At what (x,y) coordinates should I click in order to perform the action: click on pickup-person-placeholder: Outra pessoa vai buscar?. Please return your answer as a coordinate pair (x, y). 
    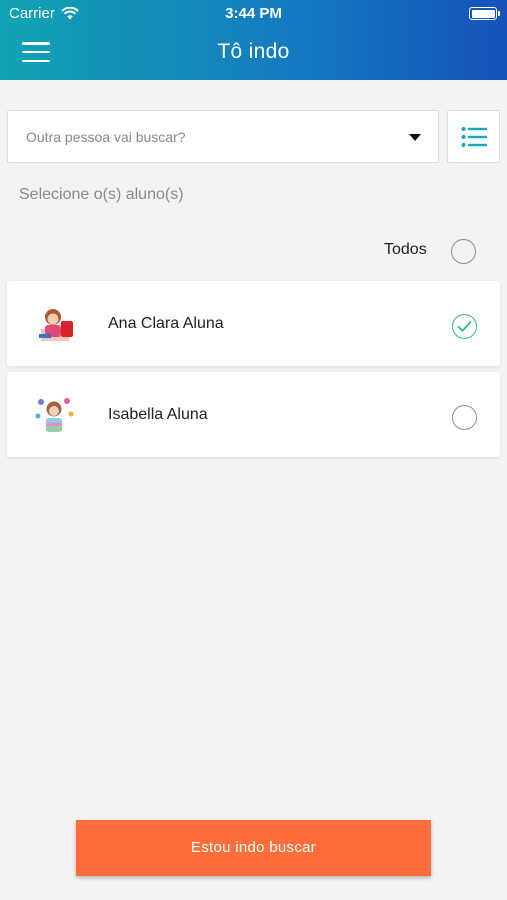
    Looking at the image, I should click on (106, 137).